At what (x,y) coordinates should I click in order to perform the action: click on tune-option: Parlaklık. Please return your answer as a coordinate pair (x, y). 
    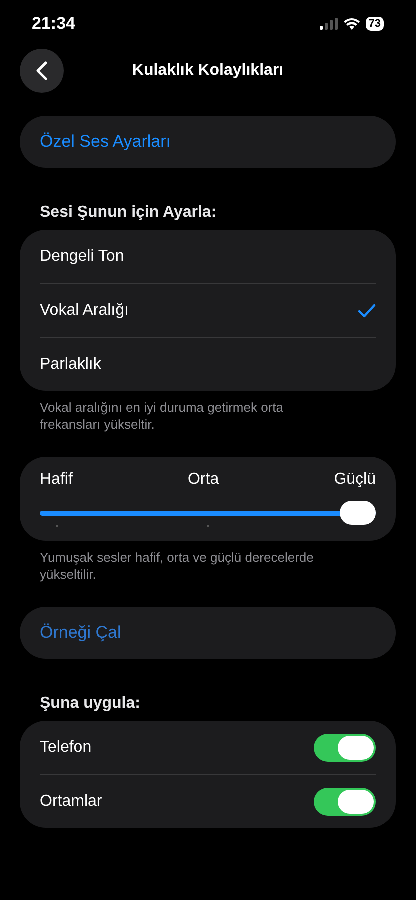
    Looking at the image, I should click on (208, 364).